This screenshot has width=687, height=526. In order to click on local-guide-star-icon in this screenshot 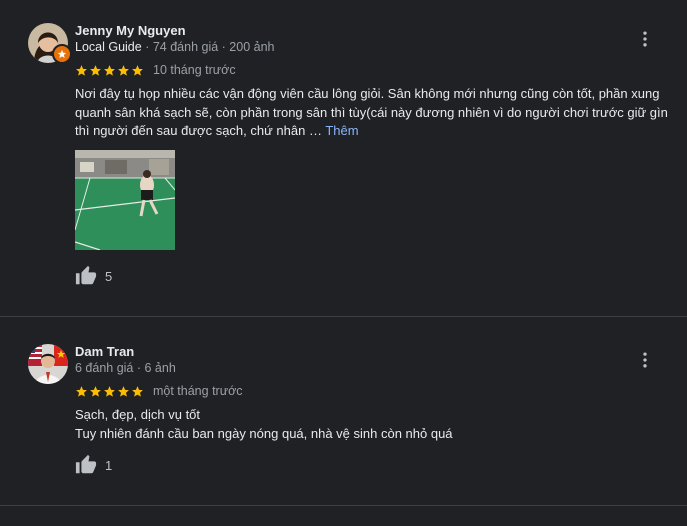, I will do `click(62, 53)`.